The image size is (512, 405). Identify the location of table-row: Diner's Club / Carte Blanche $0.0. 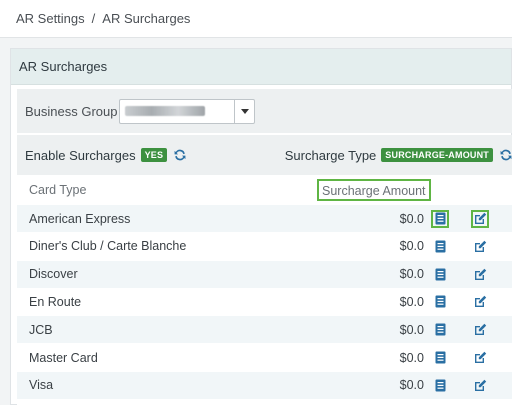
(264, 246).